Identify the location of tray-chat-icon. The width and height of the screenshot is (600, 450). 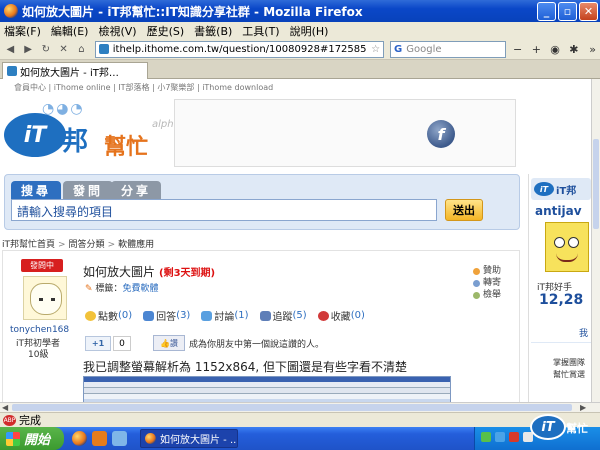
(500, 437).